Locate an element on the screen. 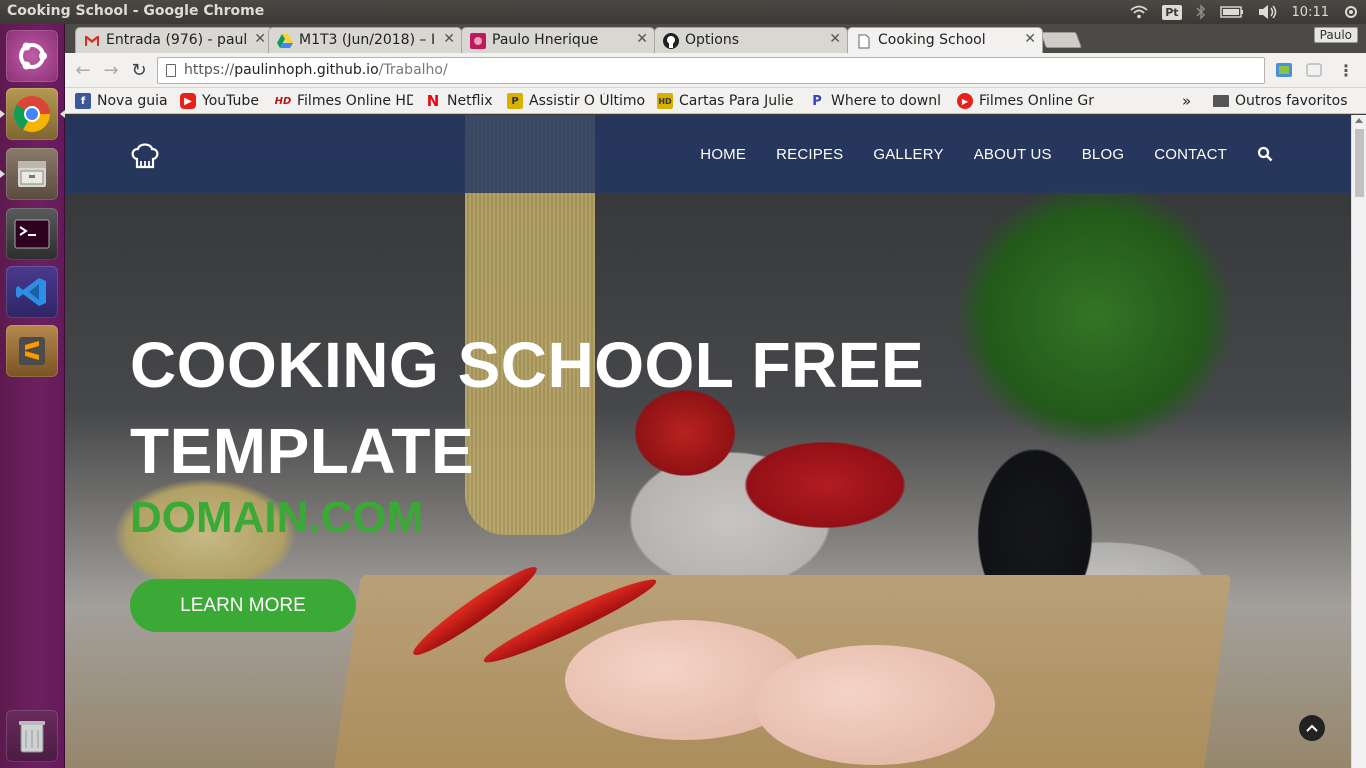 This screenshot has height=768, width=1366. chrome-icon is located at coordinates (32, 114).